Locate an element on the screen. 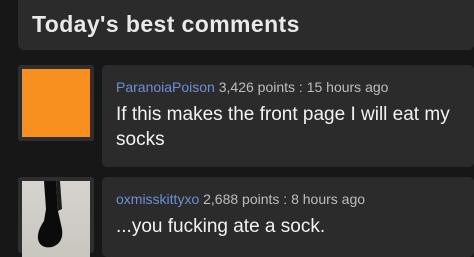 The image size is (474, 257). orange-square-avatar-icon is located at coordinates (56, 103).